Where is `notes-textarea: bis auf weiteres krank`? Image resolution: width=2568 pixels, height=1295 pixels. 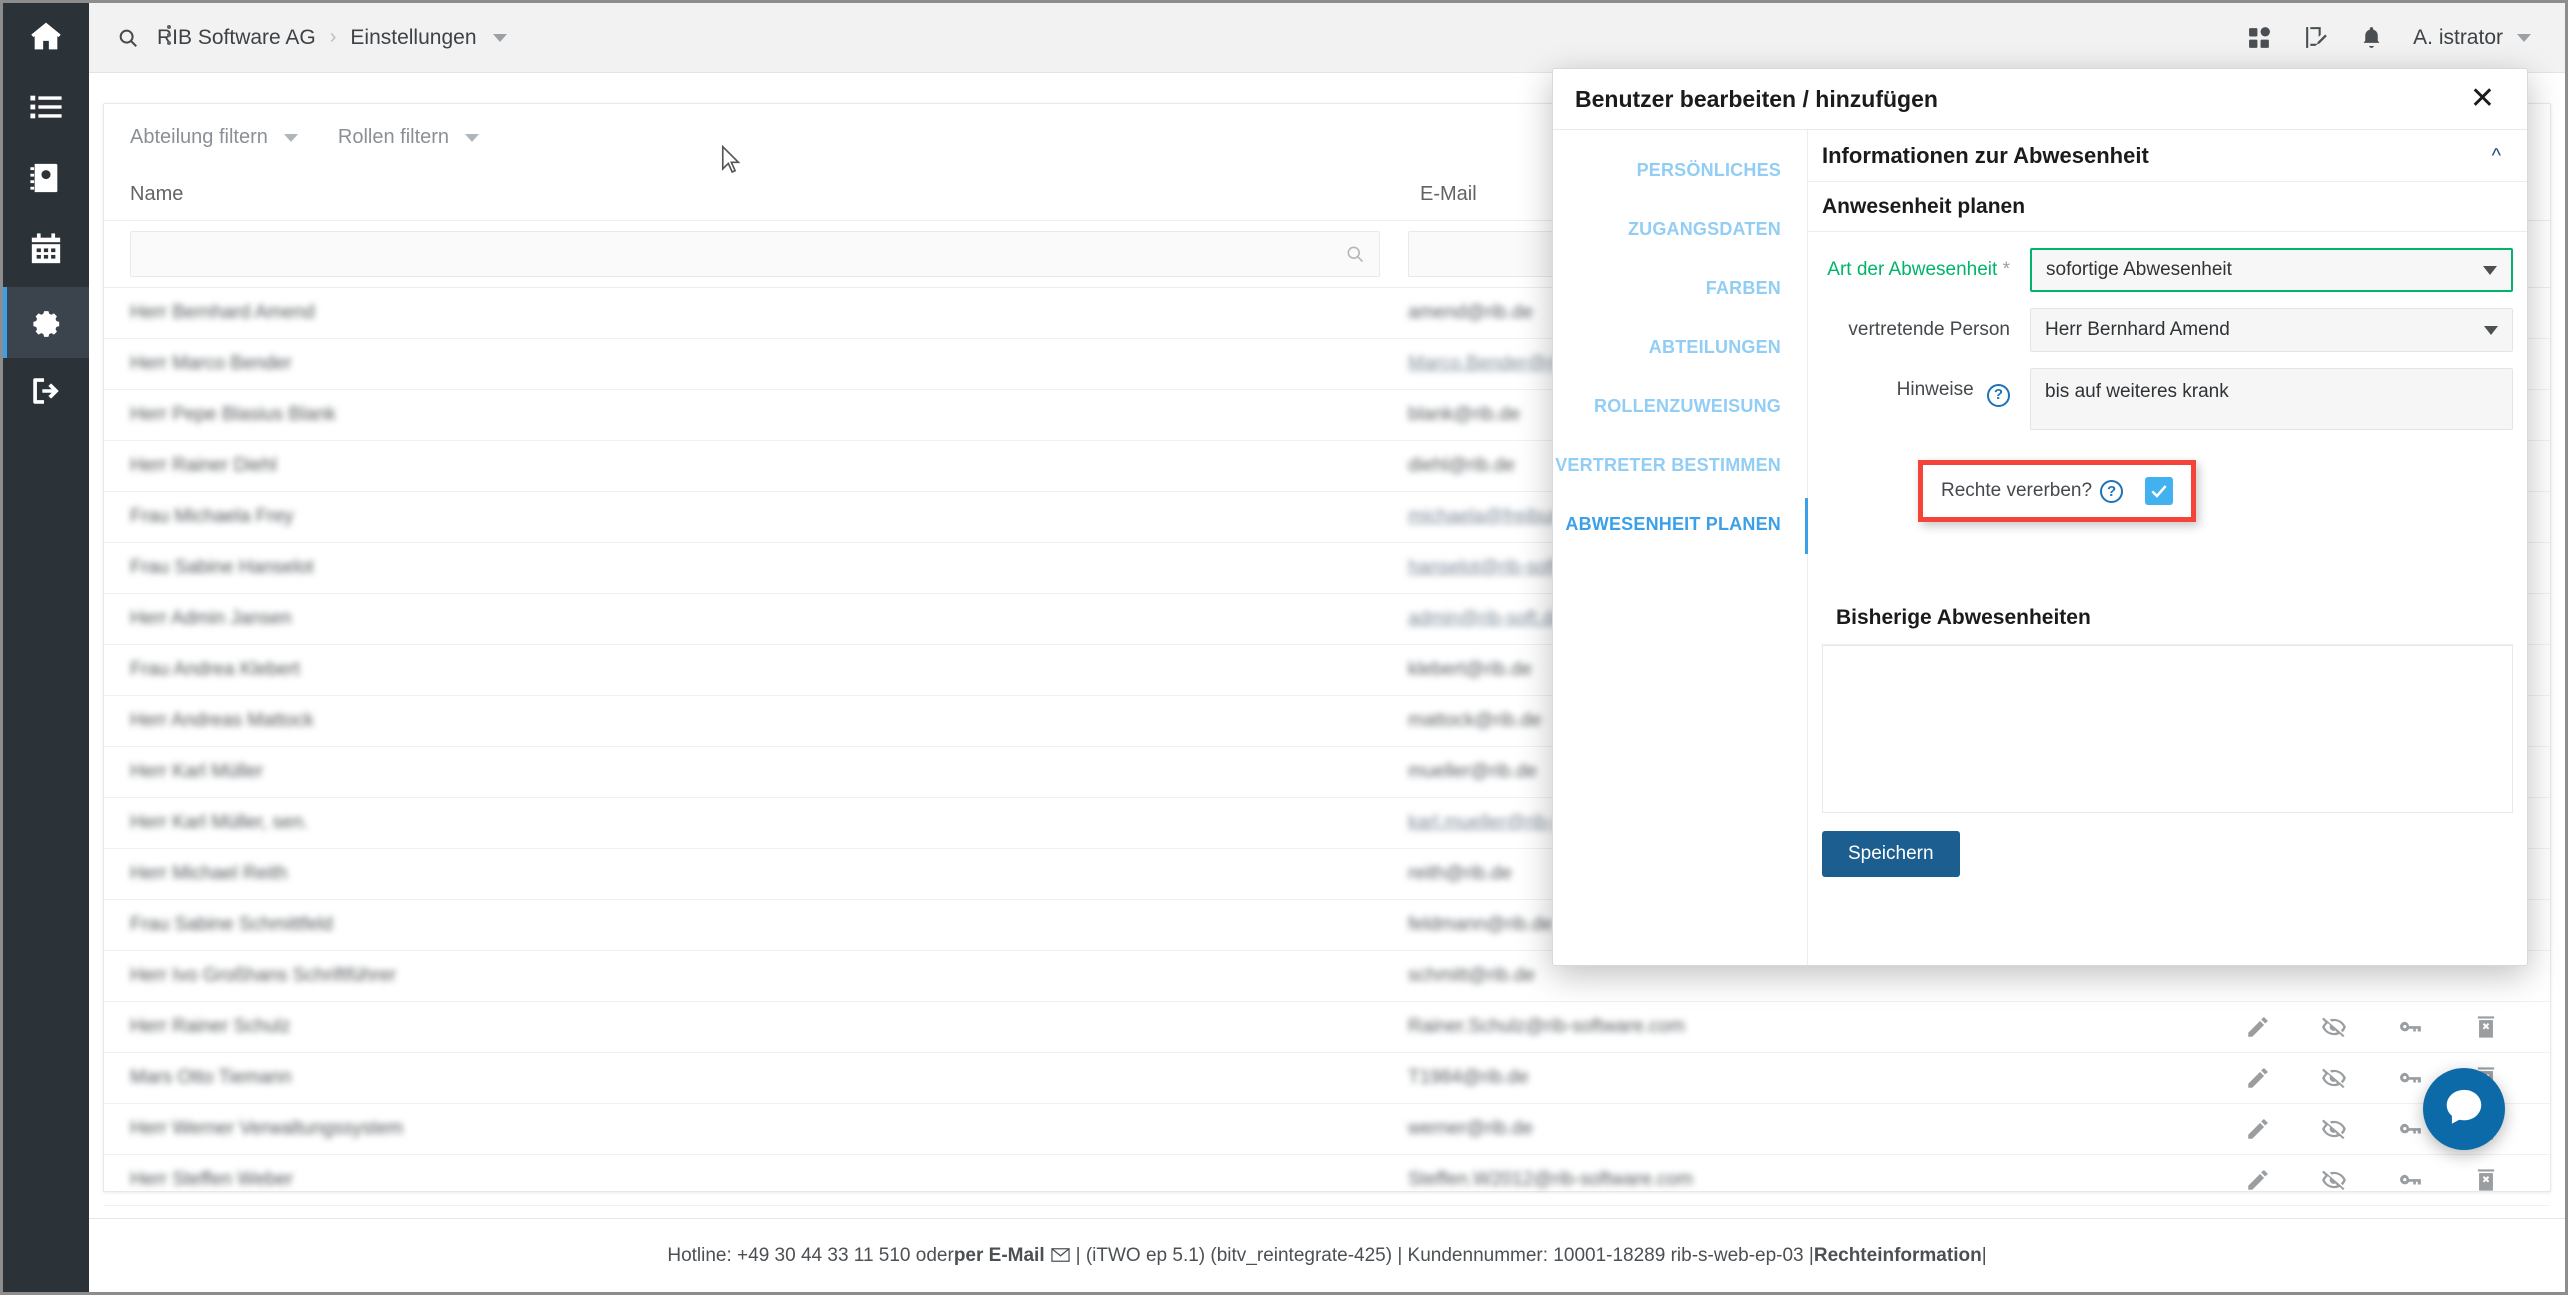
notes-textarea: bis auf weiteres krank is located at coordinates (2271, 399).